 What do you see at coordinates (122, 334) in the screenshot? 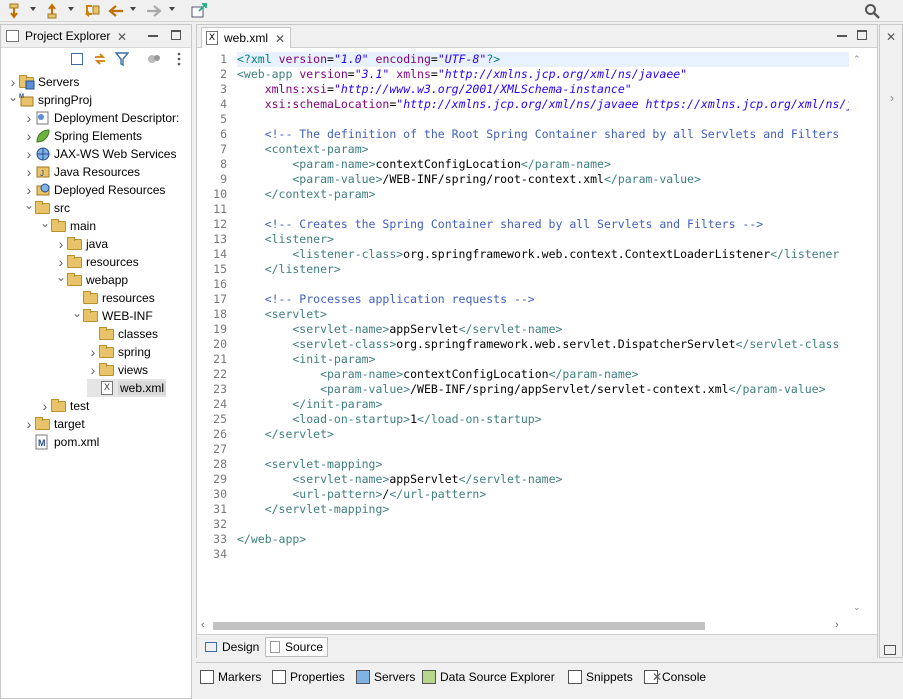
I see `tree-item: classes` at bounding box center [122, 334].